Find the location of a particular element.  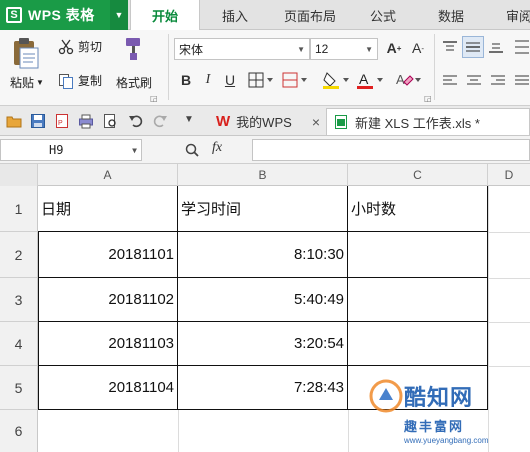

align-right-icon is located at coordinates (498, 81).